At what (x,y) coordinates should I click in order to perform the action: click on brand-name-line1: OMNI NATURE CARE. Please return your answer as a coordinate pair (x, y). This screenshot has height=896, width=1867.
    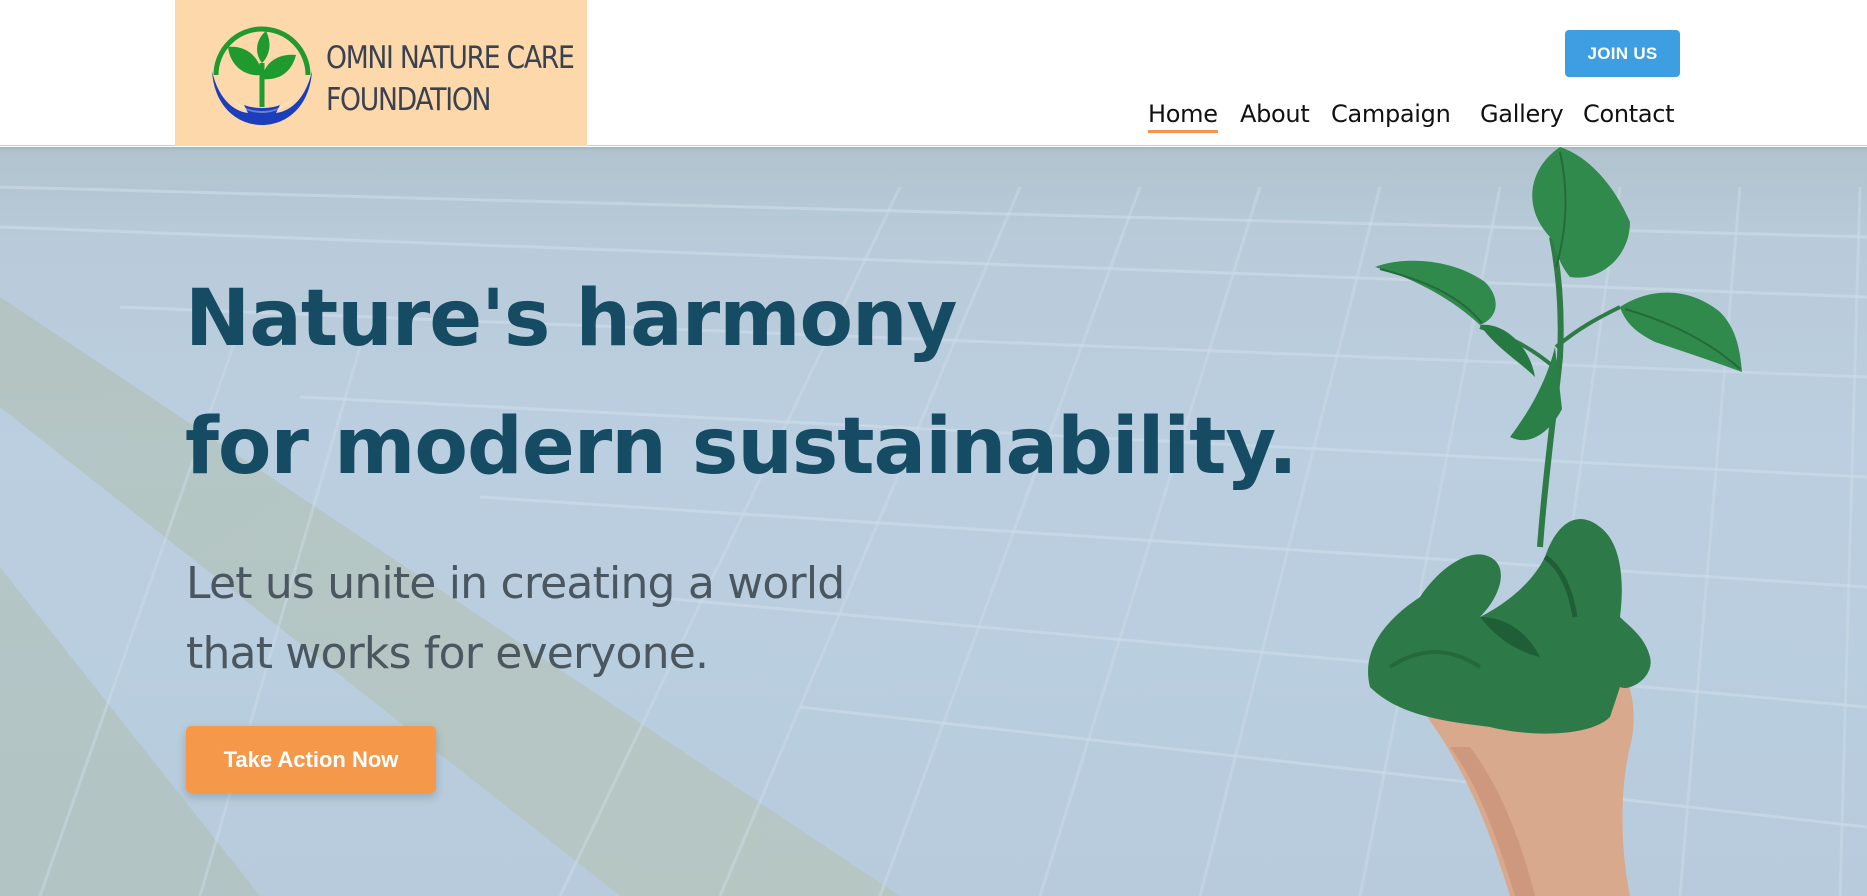
    Looking at the image, I should click on (450, 58).